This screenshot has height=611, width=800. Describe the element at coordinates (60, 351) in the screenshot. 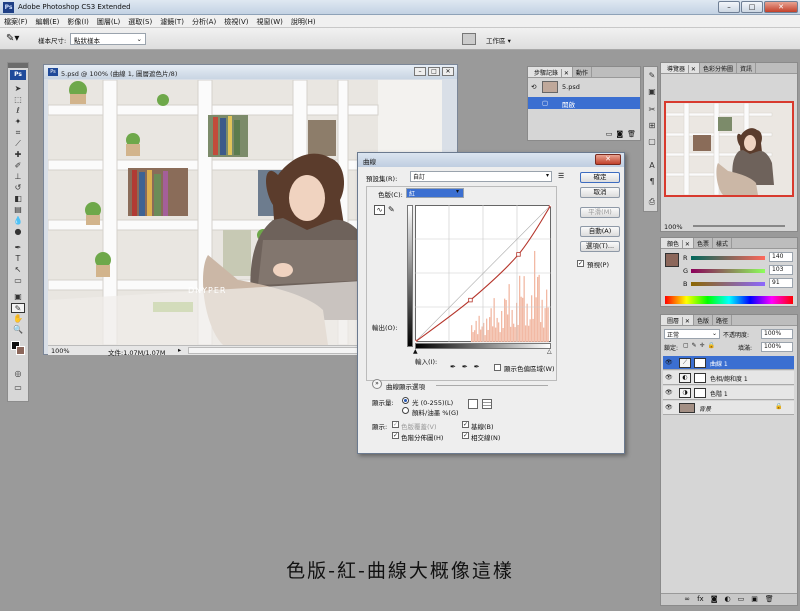

I see `zoom-level: 100%` at that location.